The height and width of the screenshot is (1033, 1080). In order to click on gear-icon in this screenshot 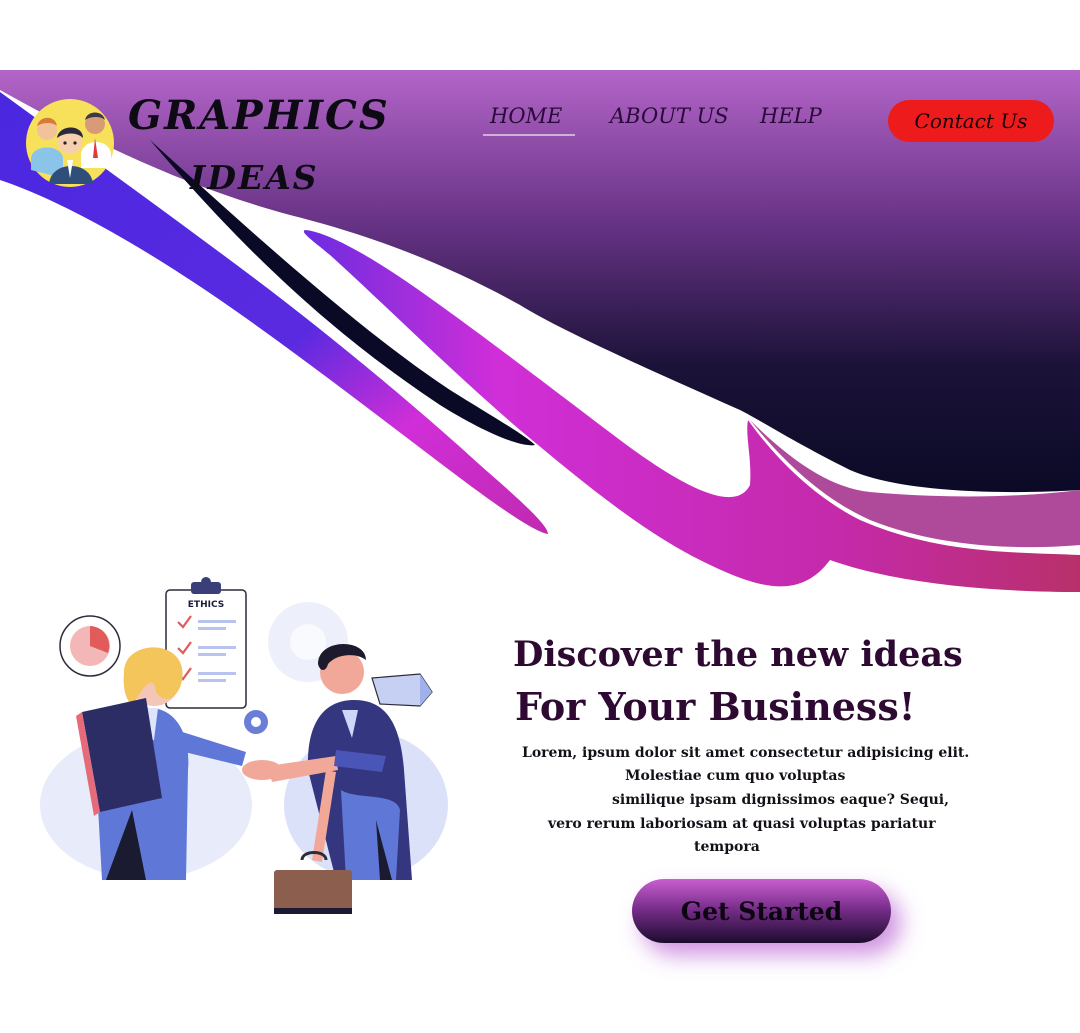, I will do `click(256, 722)`.